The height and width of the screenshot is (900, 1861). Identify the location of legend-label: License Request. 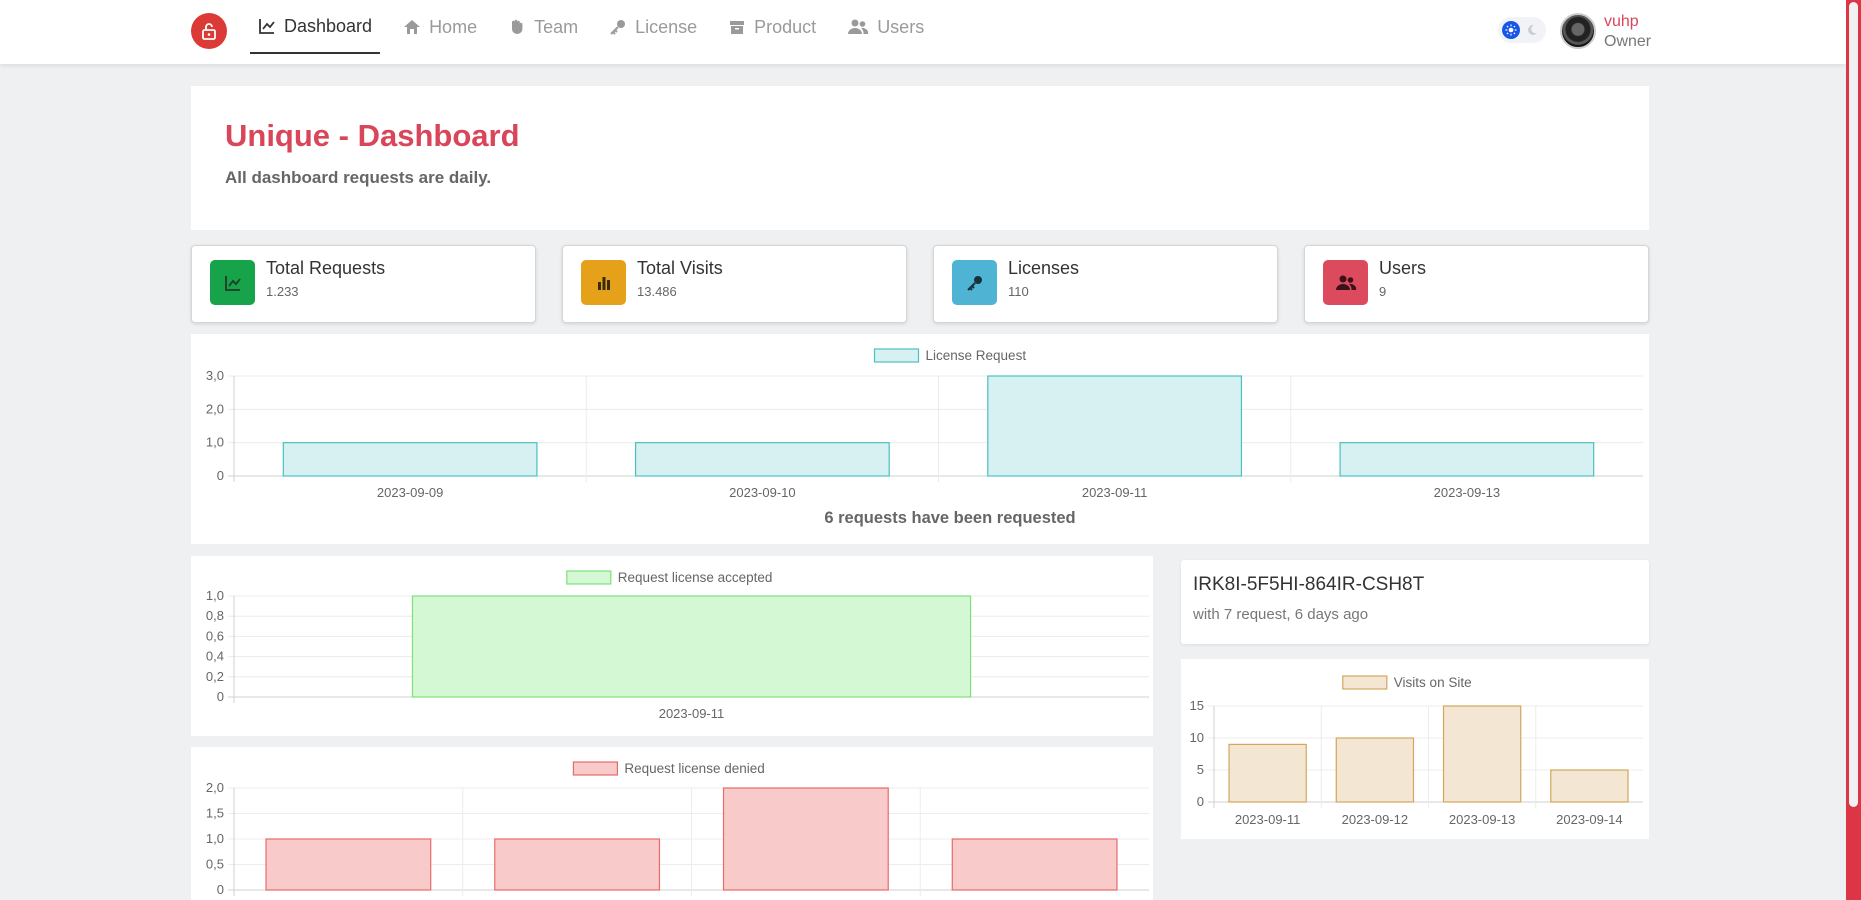
(976, 355).